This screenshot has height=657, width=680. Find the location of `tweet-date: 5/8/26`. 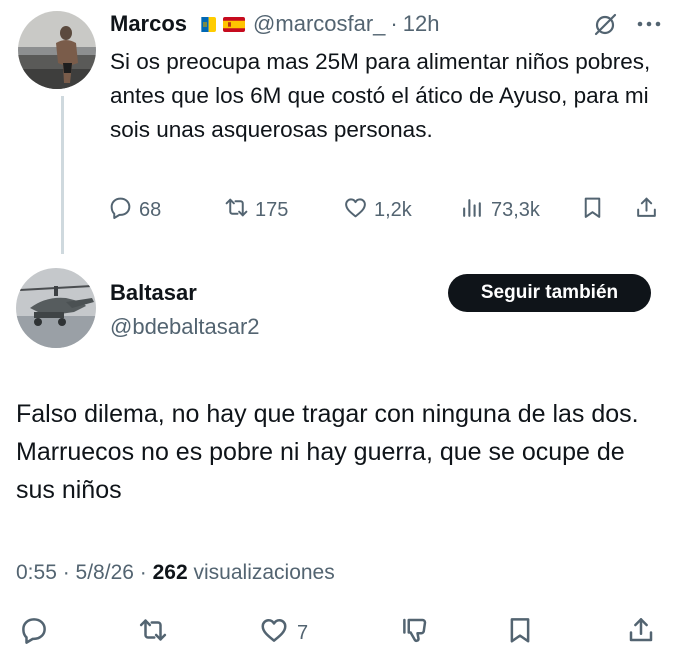

tweet-date: 5/8/26 is located at coordinates (105, 572).